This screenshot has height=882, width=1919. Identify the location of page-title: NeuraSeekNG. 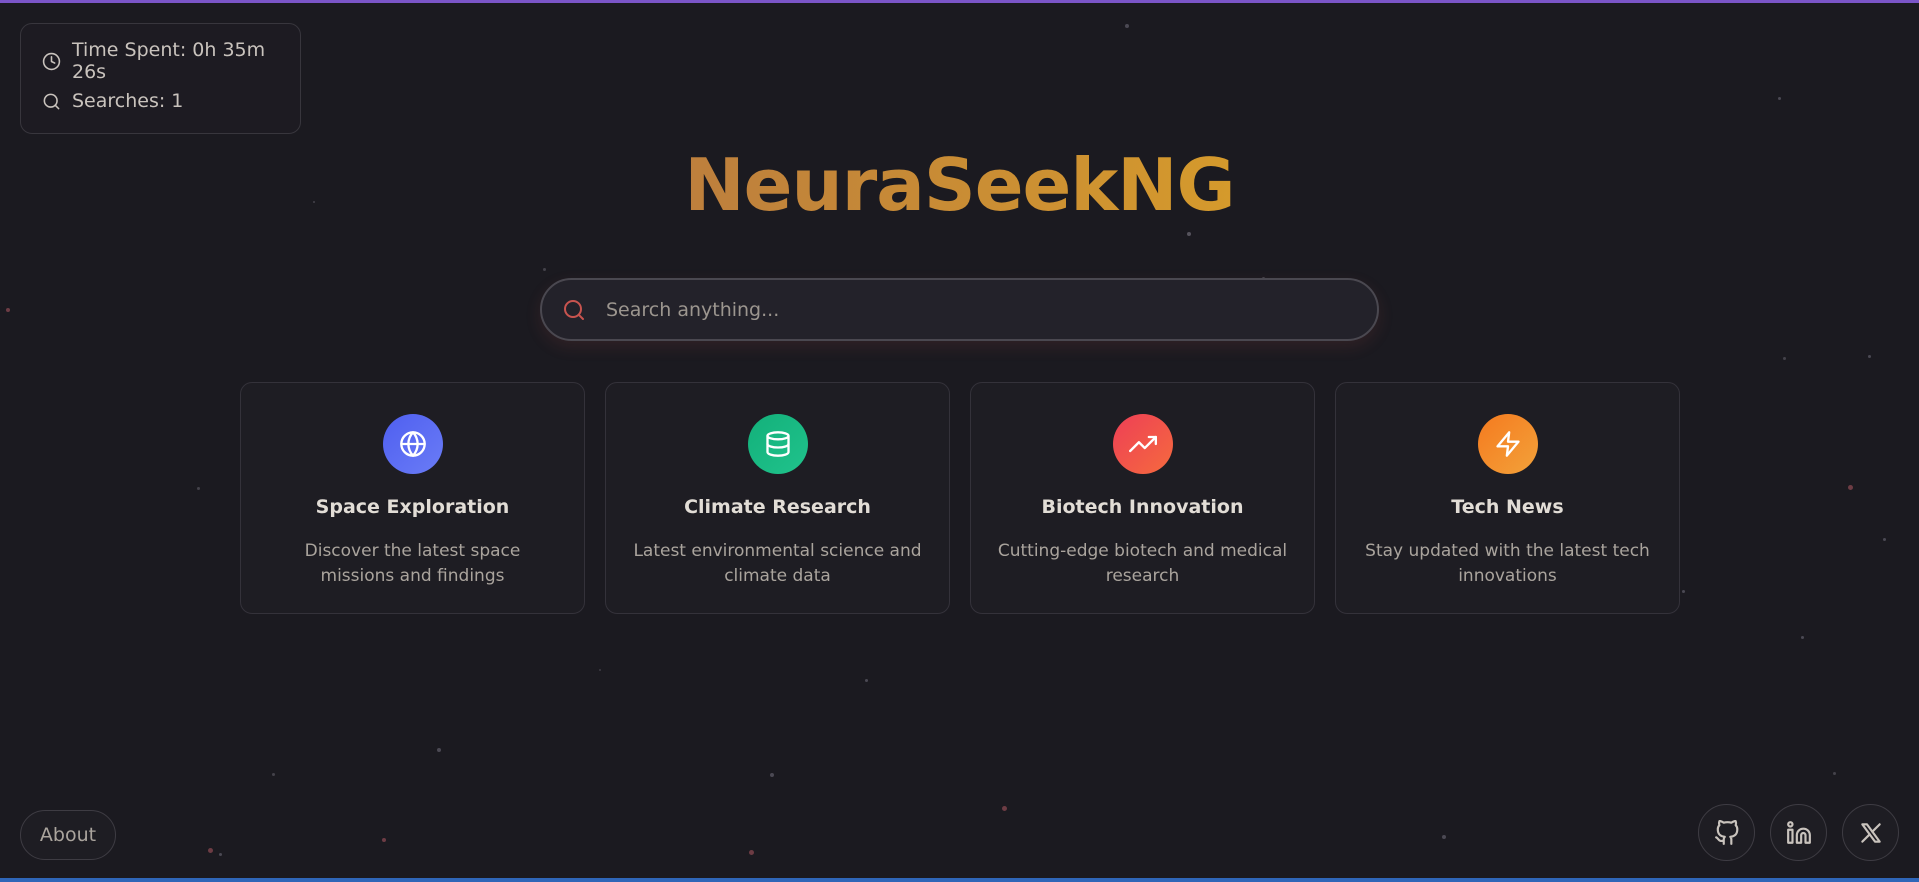
(959, 185).